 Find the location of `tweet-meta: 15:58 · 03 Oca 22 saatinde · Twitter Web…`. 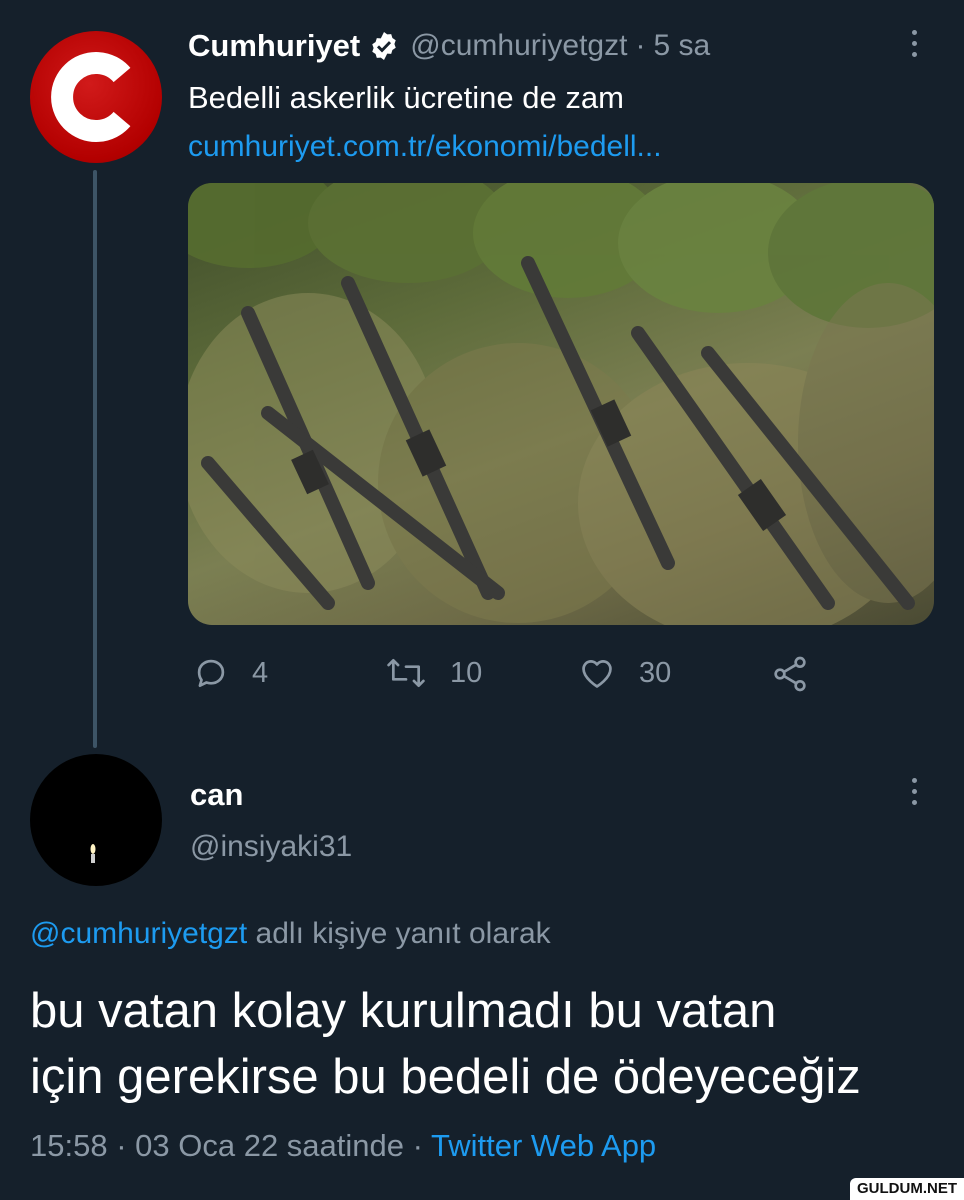

tweet-meta: 15:58 · 03 Oca 22 saatinde · Twitter Web… is located at coordinates (343, 1146).